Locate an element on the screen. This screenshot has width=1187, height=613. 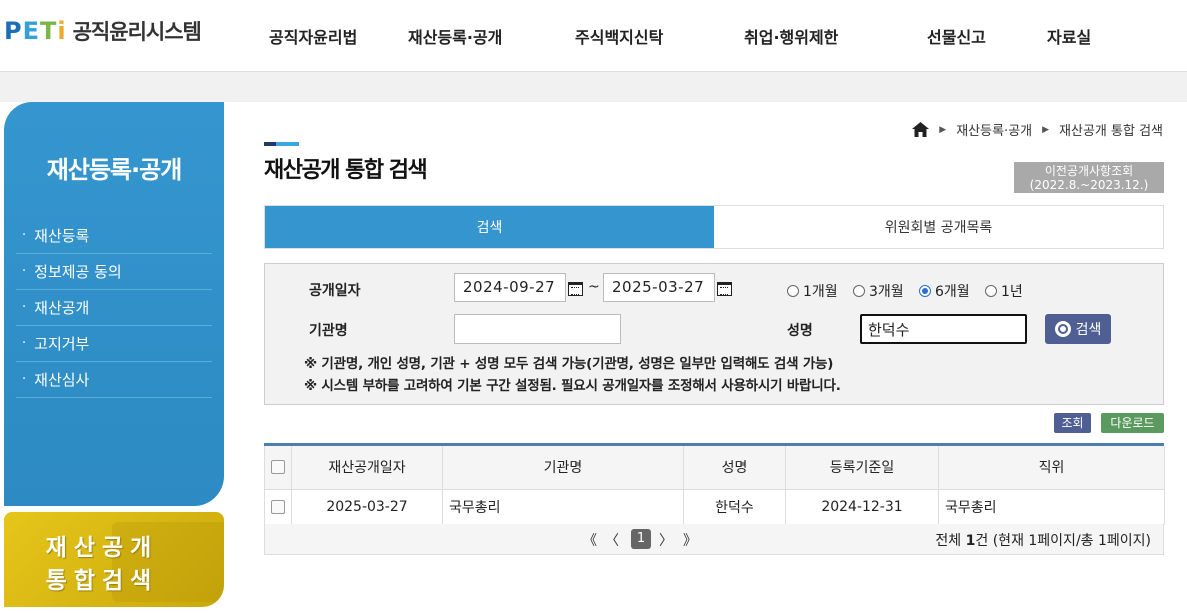
row-checkbox is located at coordinates (278, 506).